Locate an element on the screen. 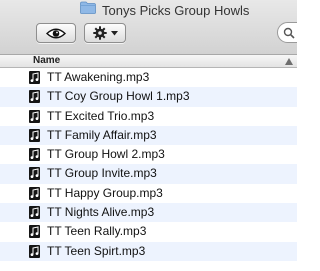  file-row-excited-trio: TT Excited Trio.mp3 is located at coordinates (148, 116).